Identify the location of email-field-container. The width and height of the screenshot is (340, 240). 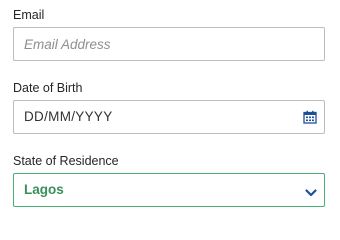
(169, 44).